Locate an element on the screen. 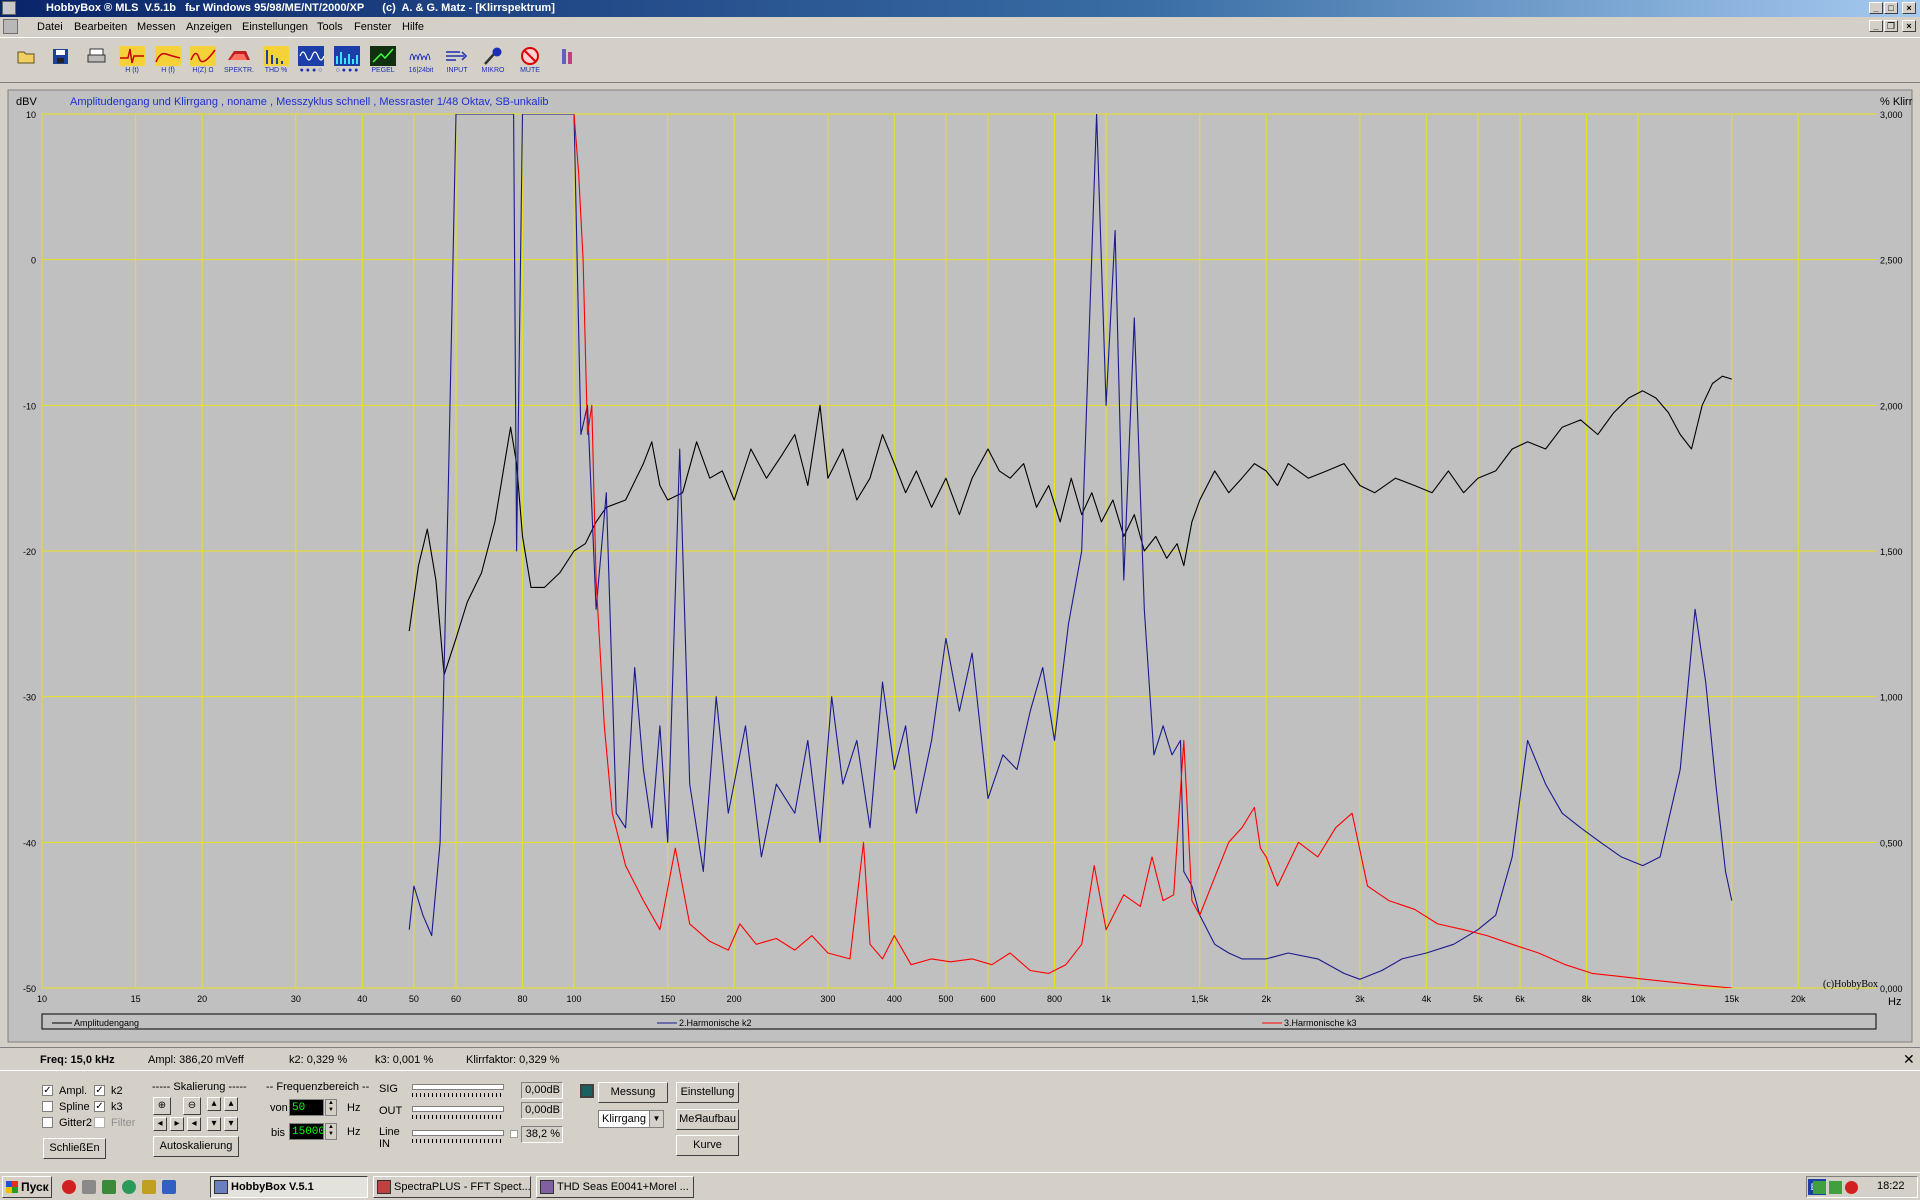 Image resolution: width=1920 pixels, height=1200 pixels. scale-up2-button: ▴ is located at coordinates (231, 1104).